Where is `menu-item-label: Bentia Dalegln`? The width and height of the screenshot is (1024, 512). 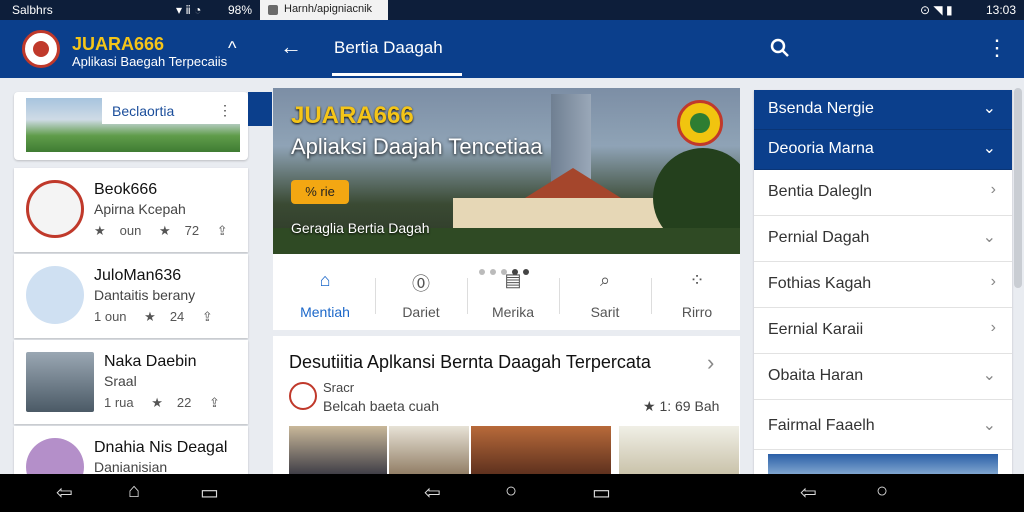 menu-item-label: Bentia Dalegln is located at coordinates (820, 191).